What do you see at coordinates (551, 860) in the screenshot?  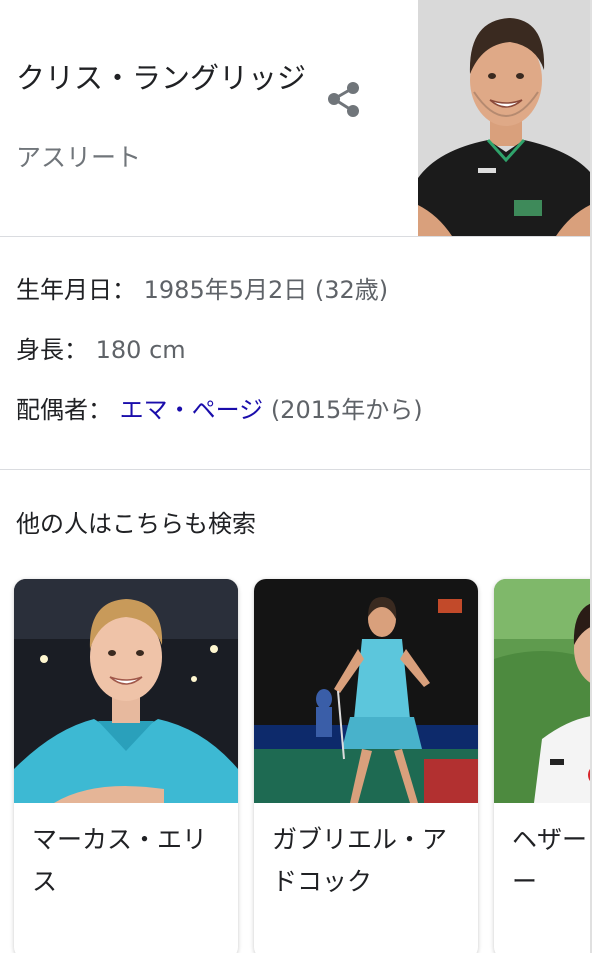 I see `person-name: ヘザー・オリバー` at bounding box center [551, 860].